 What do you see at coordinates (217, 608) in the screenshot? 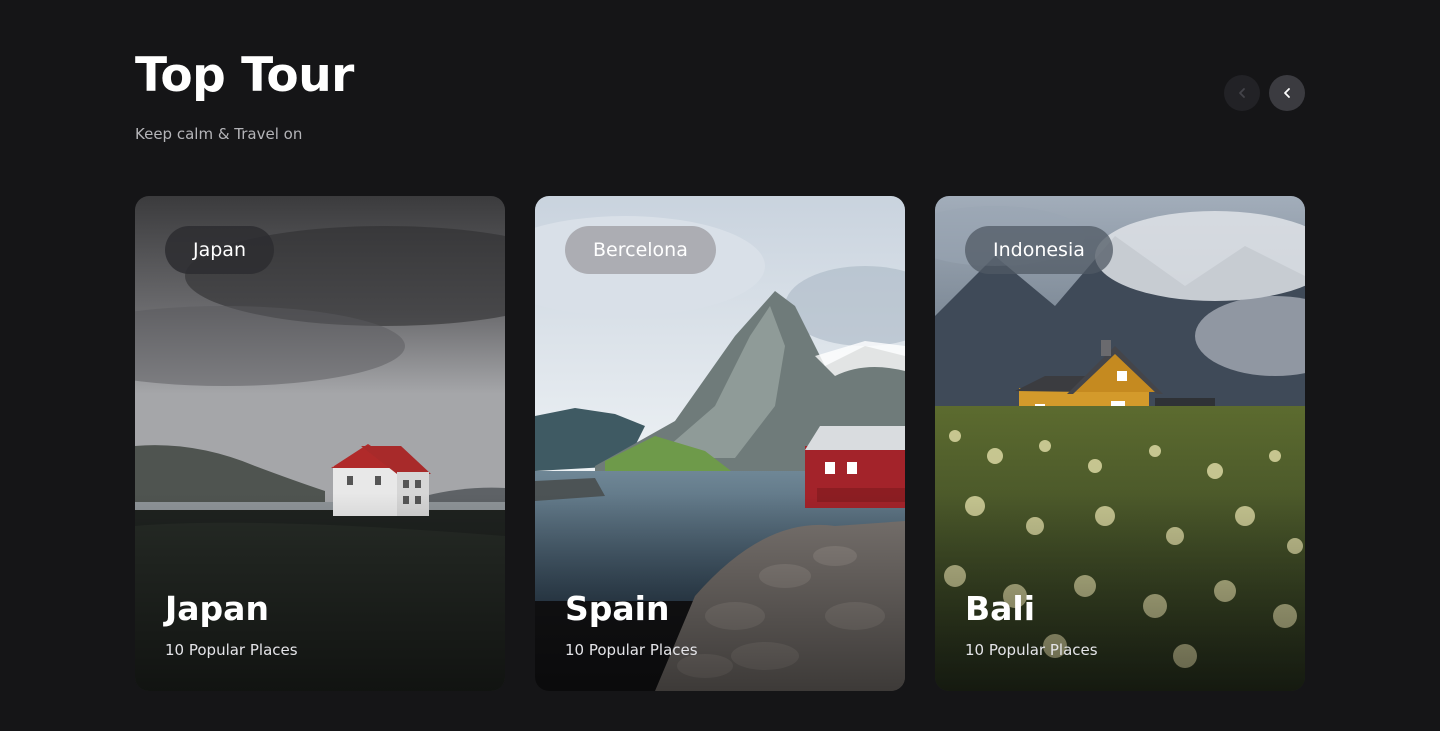
I see `card-title: Japan` at bounding box center [217, 608].